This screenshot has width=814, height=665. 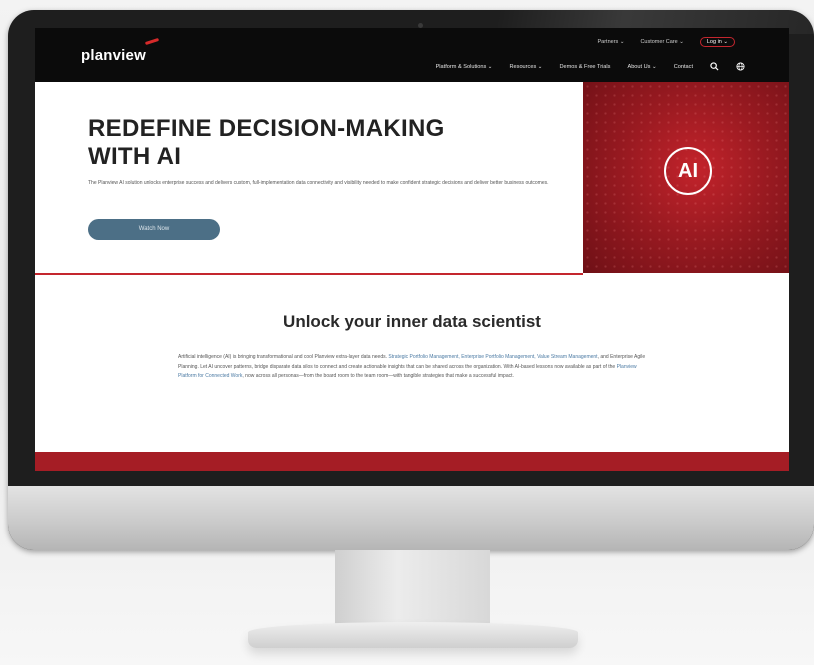 I want to click on nav-customer-care: Customer Care ⌄, so click(x=661, y=42).